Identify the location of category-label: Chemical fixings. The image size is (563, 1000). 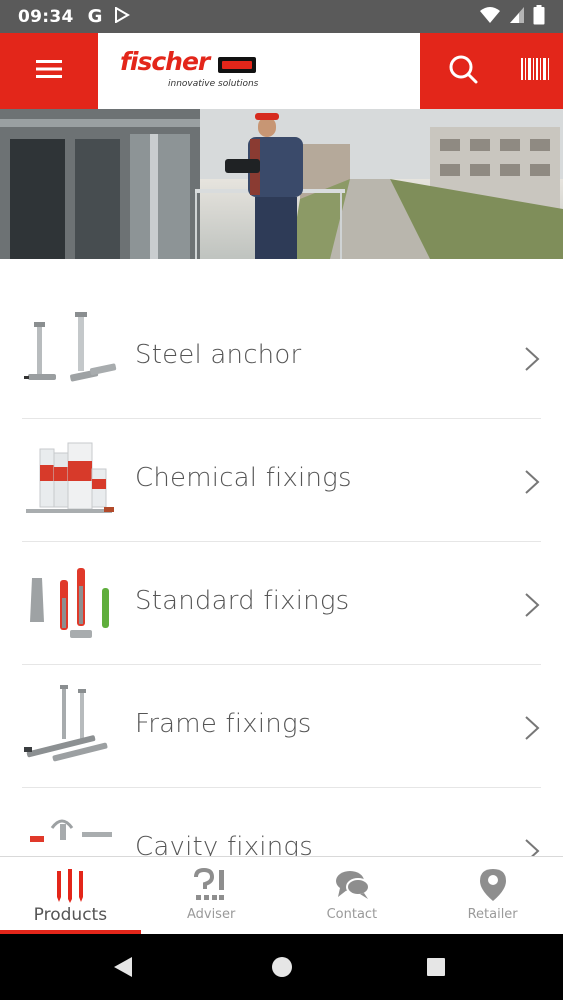
(243, 478).